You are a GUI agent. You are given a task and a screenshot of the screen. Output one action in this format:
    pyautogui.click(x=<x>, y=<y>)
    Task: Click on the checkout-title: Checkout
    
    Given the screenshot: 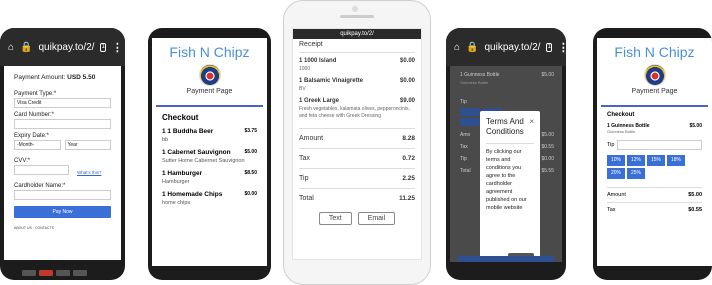 What is the action you would take?
    pyautogui.click(x=621, y=115)
    